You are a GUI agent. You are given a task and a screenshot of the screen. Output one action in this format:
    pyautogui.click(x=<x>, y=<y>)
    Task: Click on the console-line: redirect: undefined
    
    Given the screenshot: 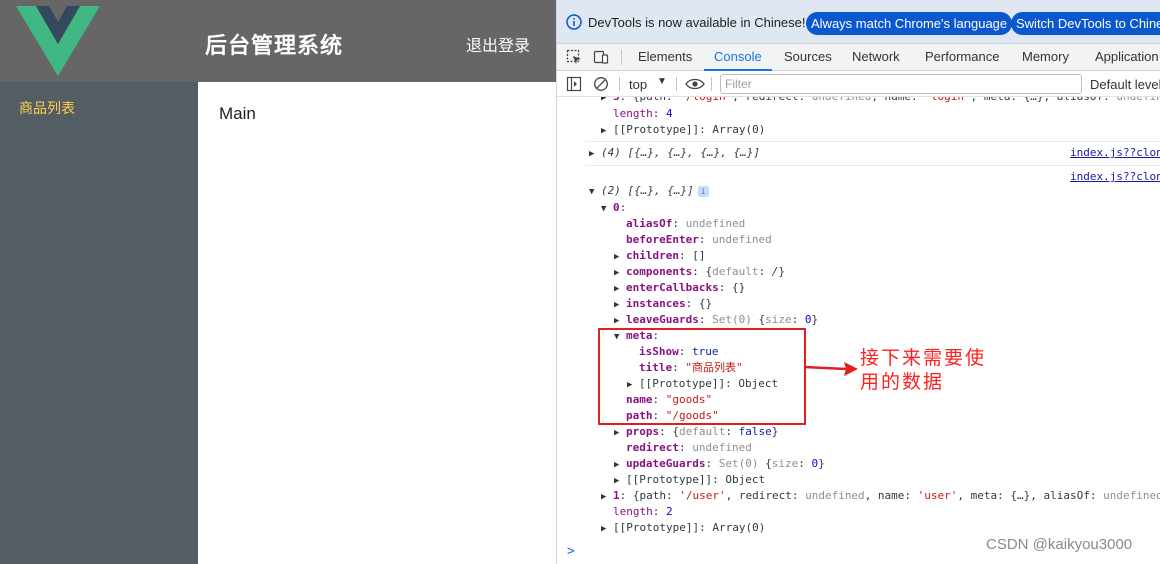 What is the action you would take?
    pyautogui.click(x=689, y=447)
    